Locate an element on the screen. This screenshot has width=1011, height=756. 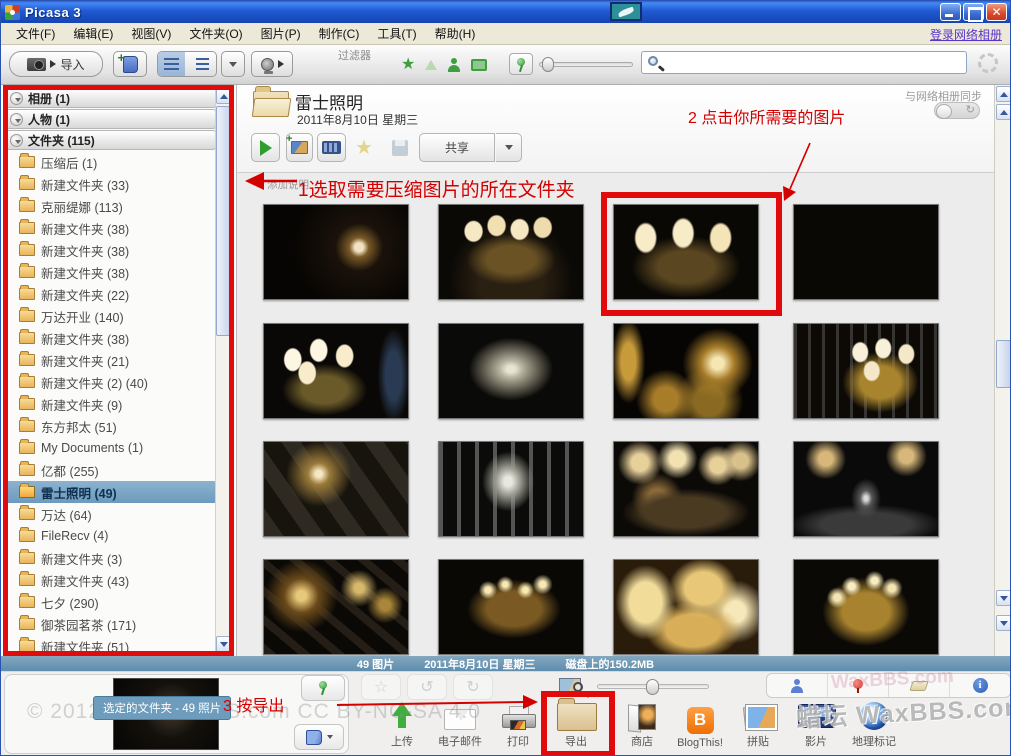
sidebar-folder: 七夕 (290) is located at coordinates (111, 602).